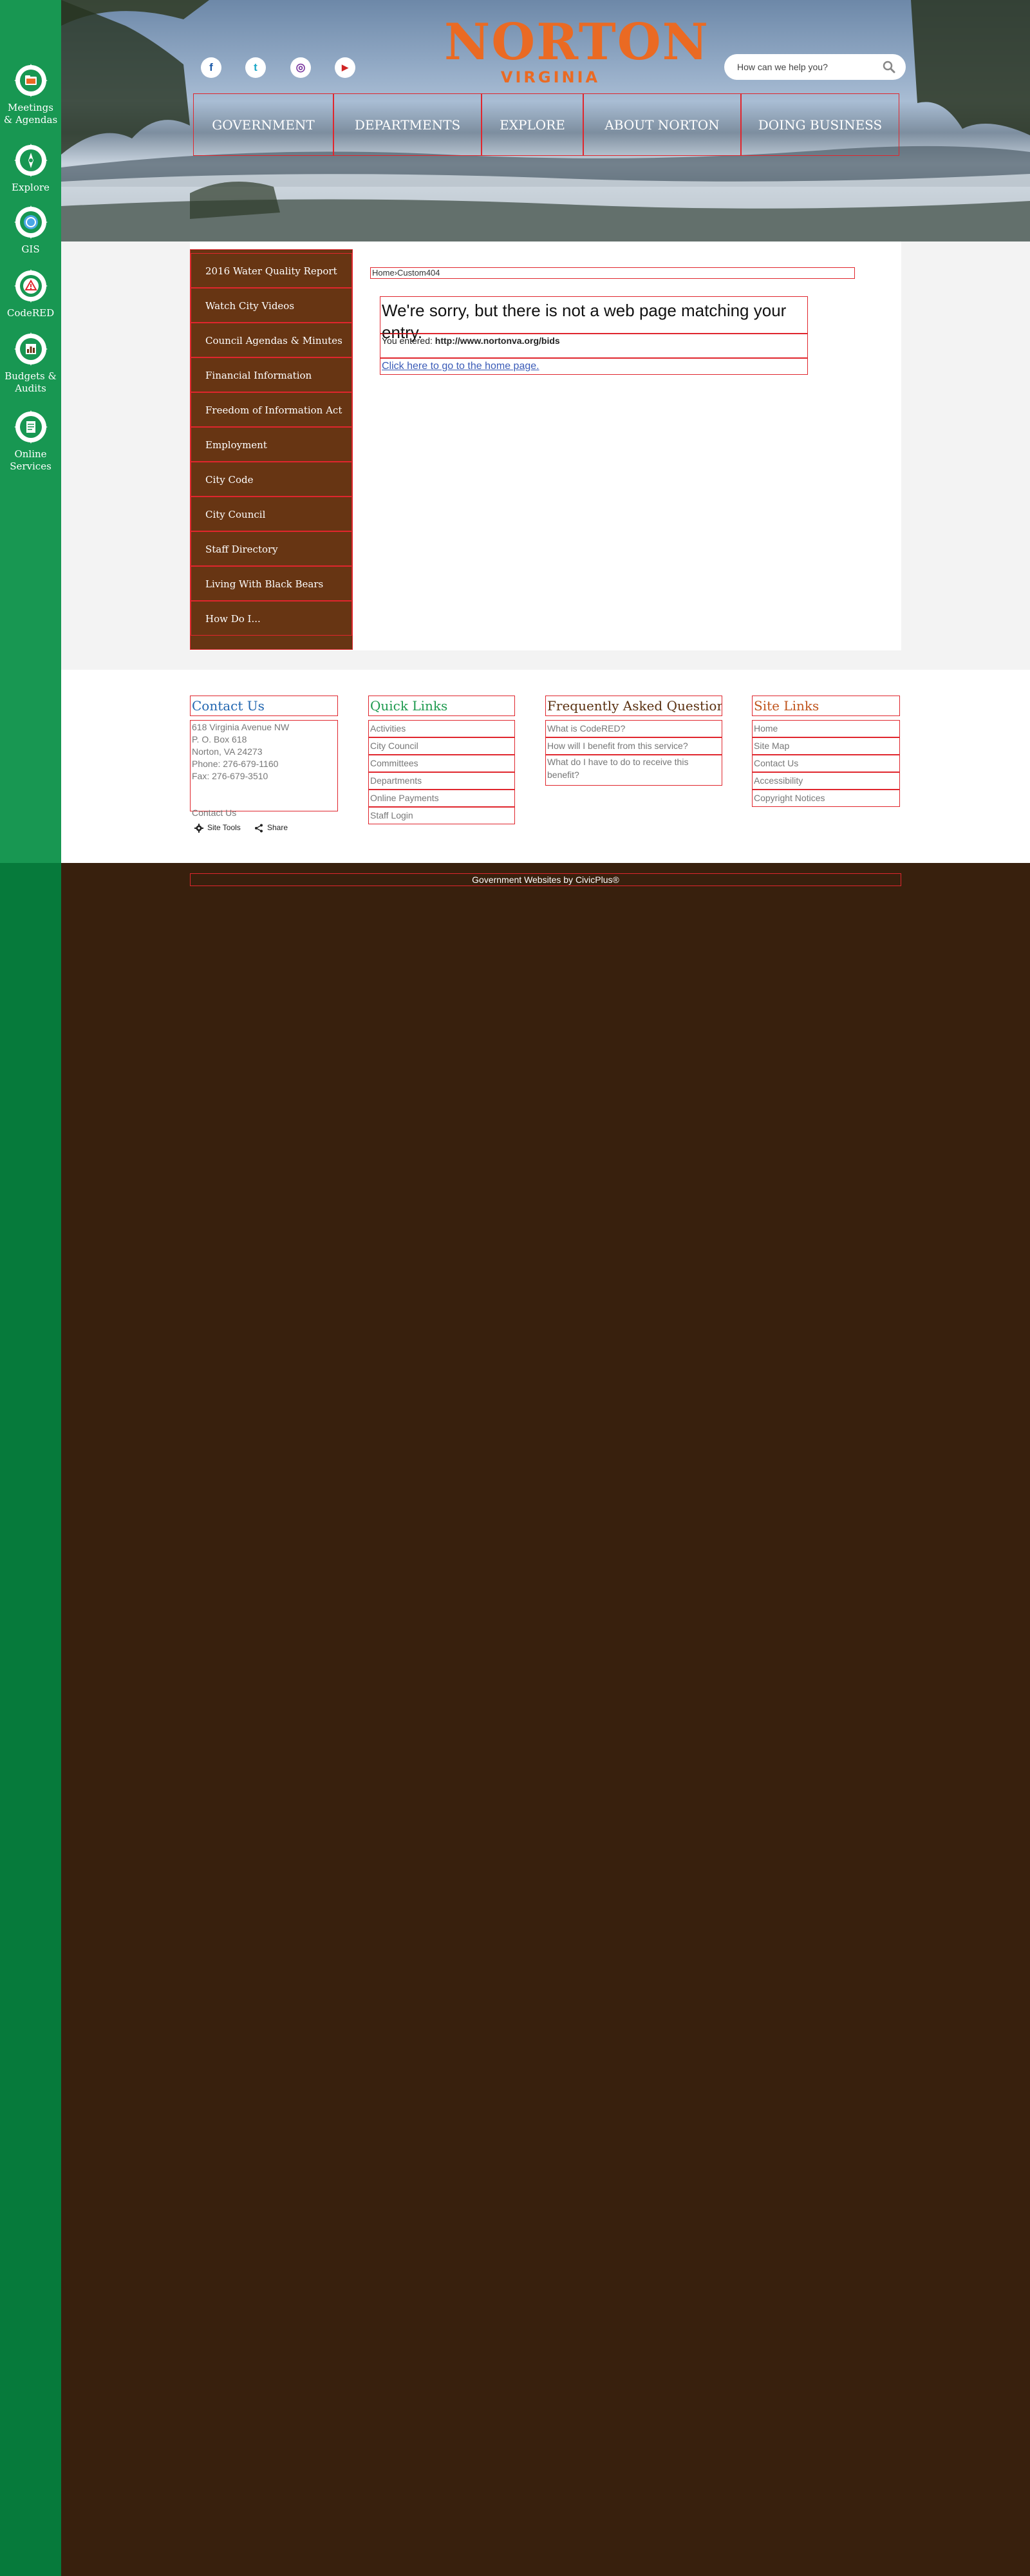 The height and width of the screenshot is (2576, 1030). I want to click on gear-icon, so click(198, 828).